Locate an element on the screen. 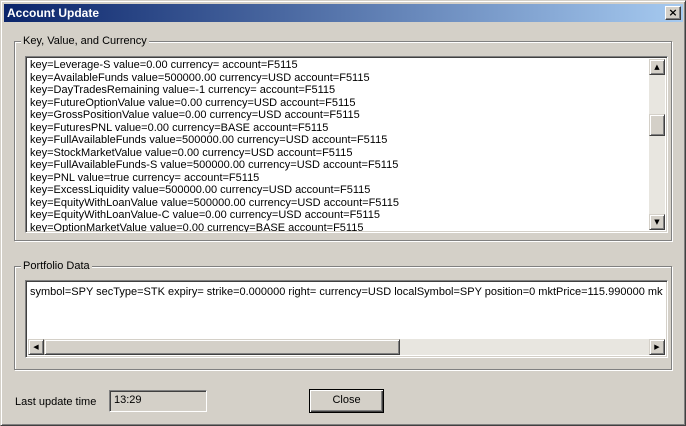 This screenshot has width=686, height=426. portfolio-horizontal-scrollbar: ◀ ▶ is located at coordinates (346, 347).